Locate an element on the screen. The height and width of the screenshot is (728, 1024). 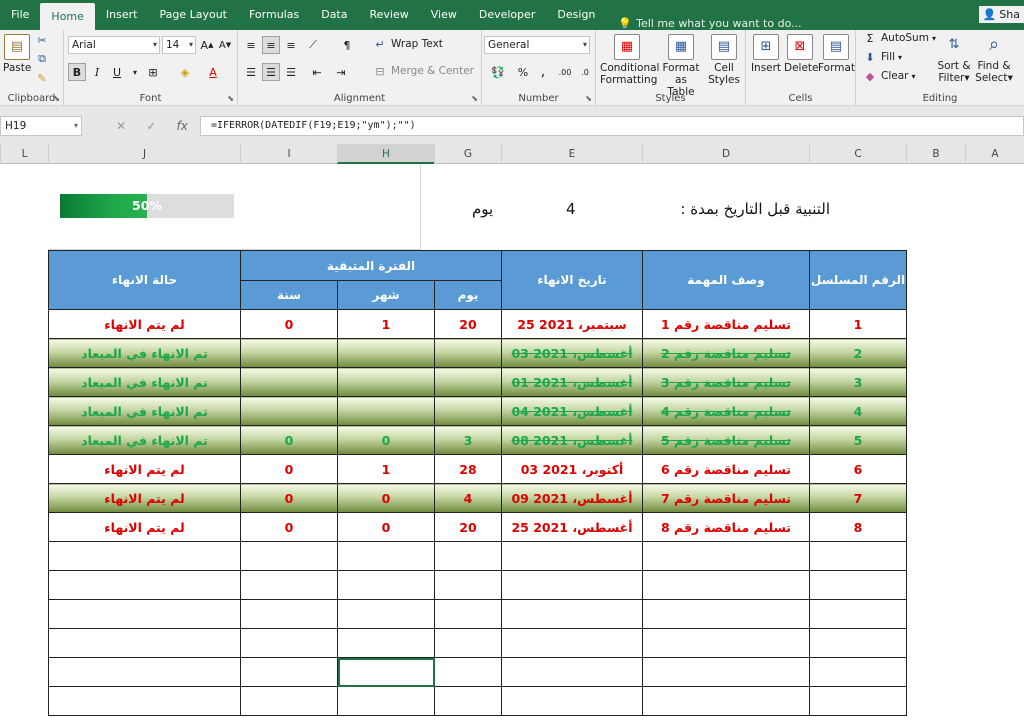
column-header-c: C is located at coordinates (857, 154).